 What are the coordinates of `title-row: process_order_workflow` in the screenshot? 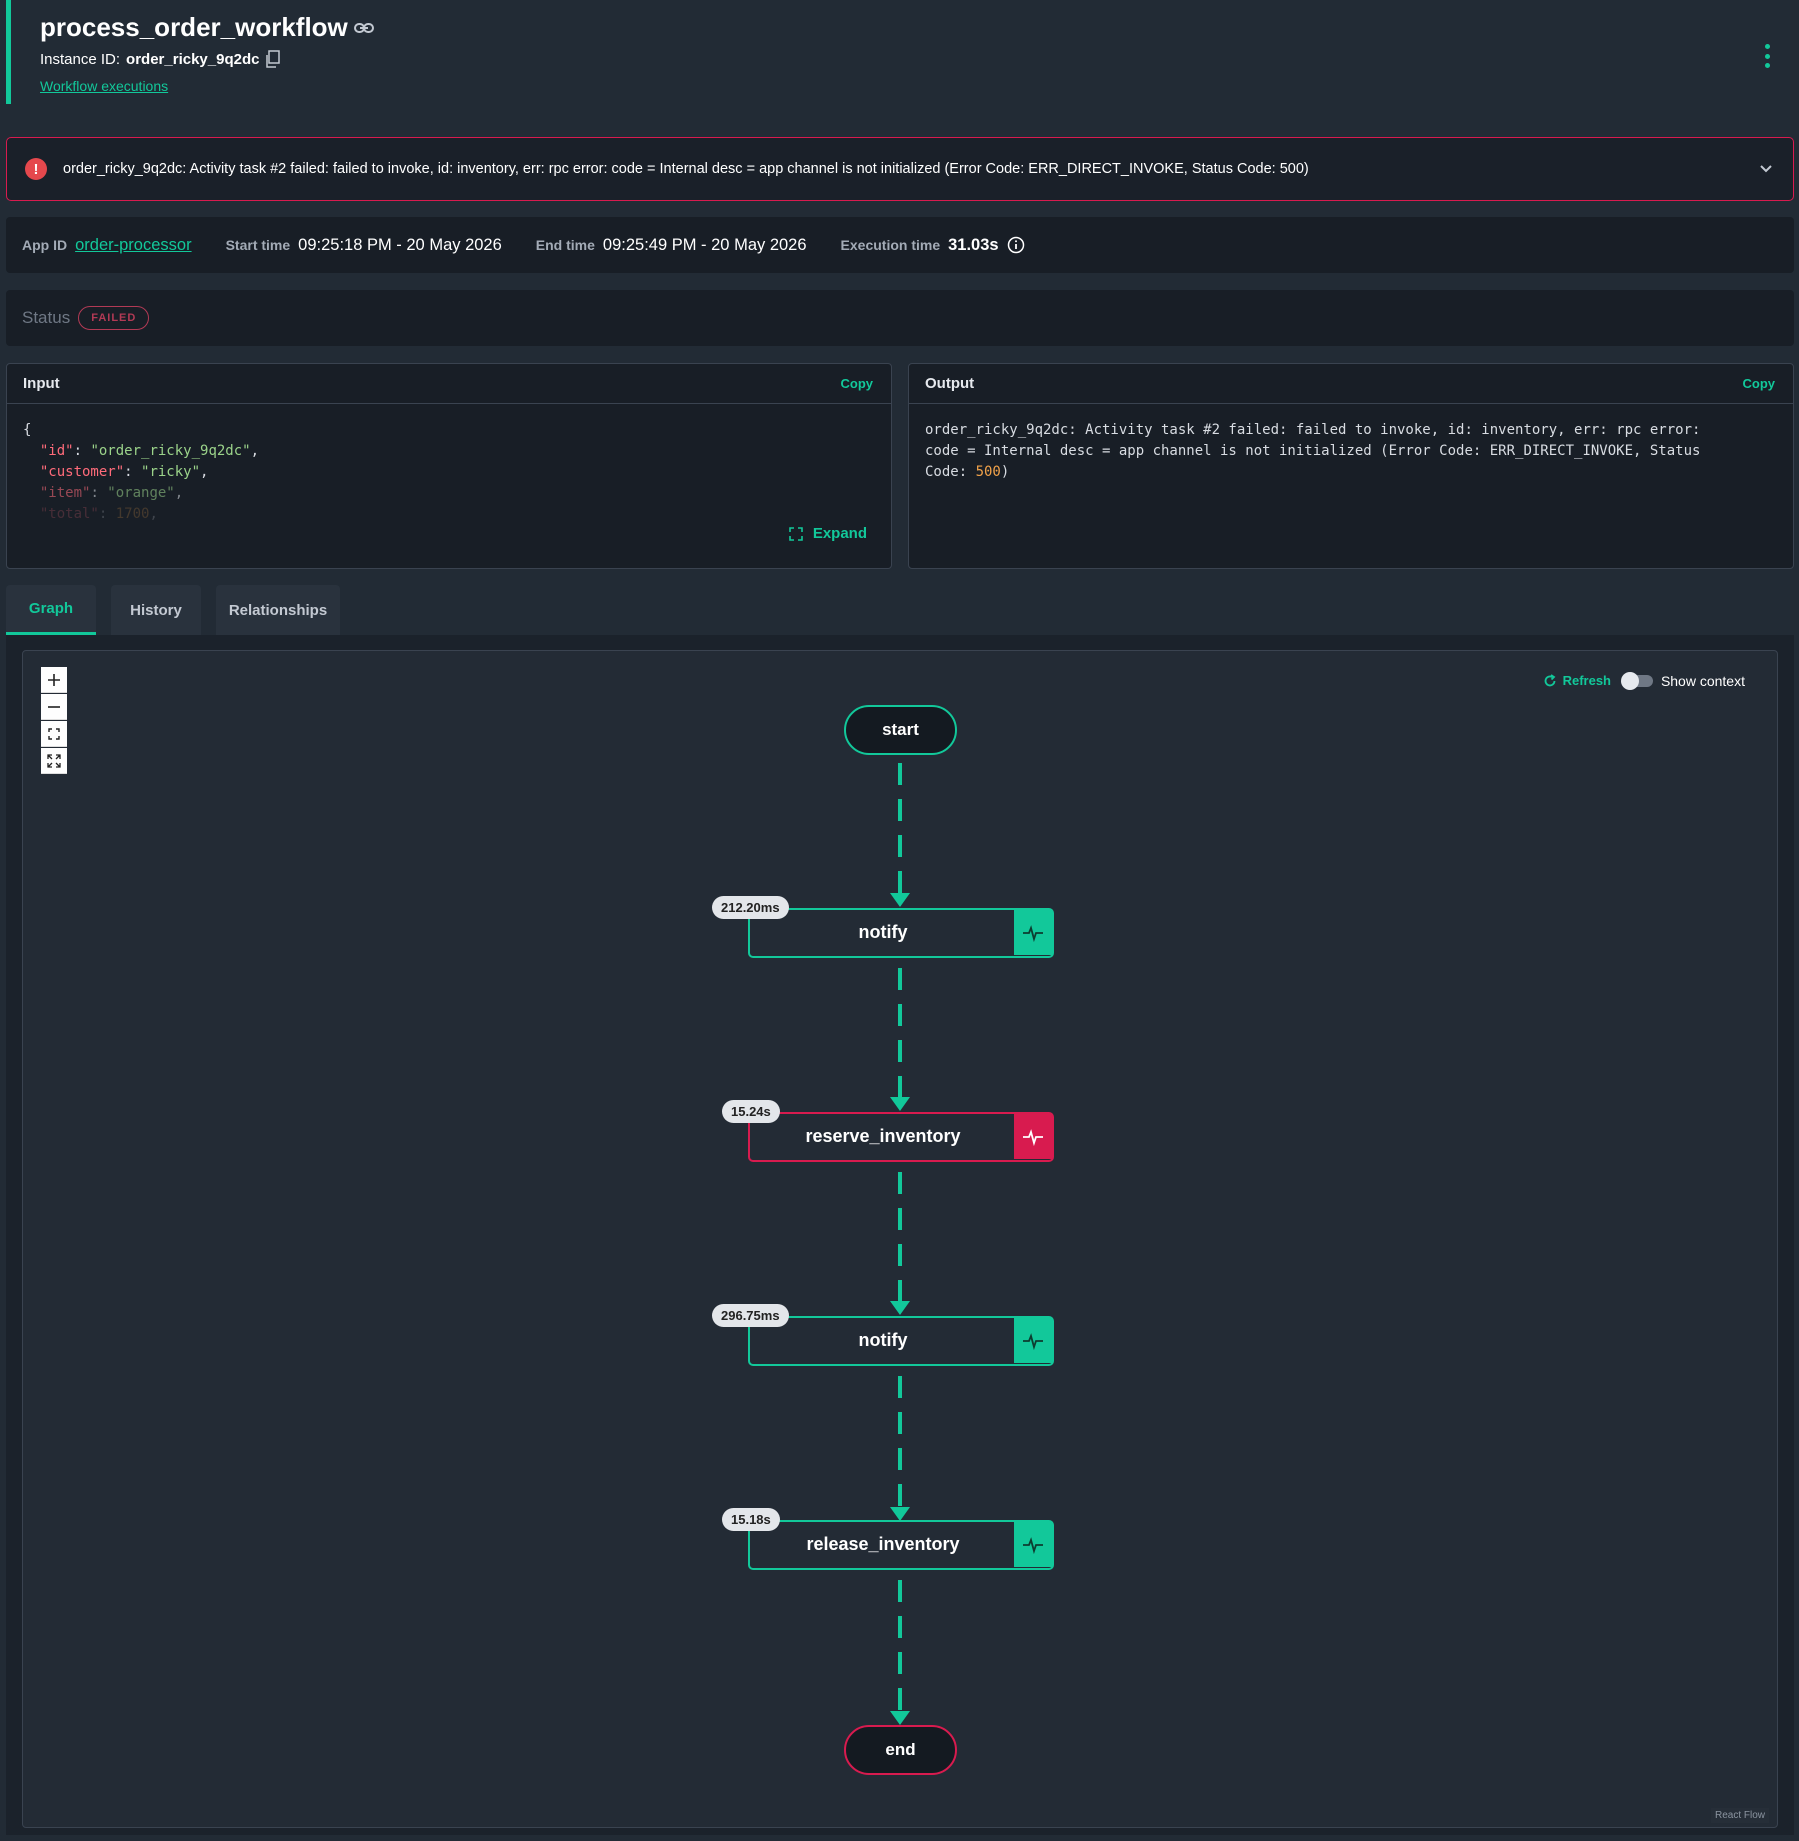 It's located at (207, 27).